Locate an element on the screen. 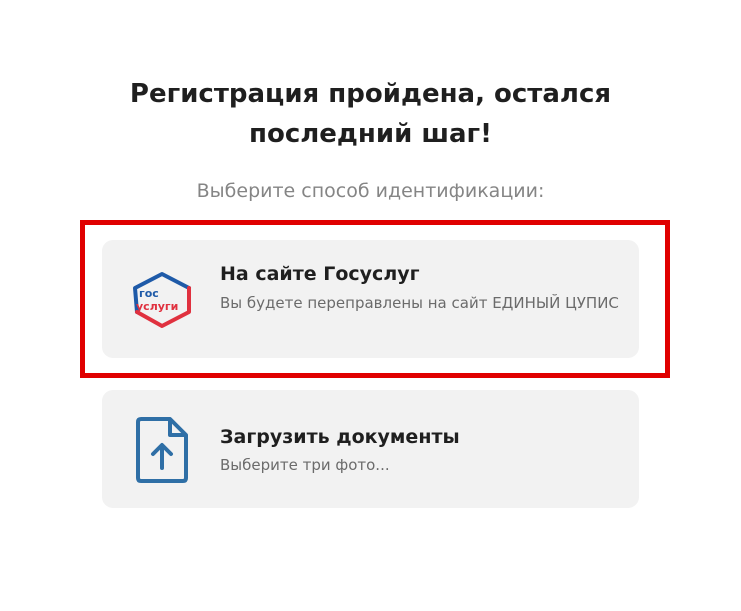 The image size is (741, 611). gosuslugi-logo-icon: гос услуги is located at coordinates (162, 300).